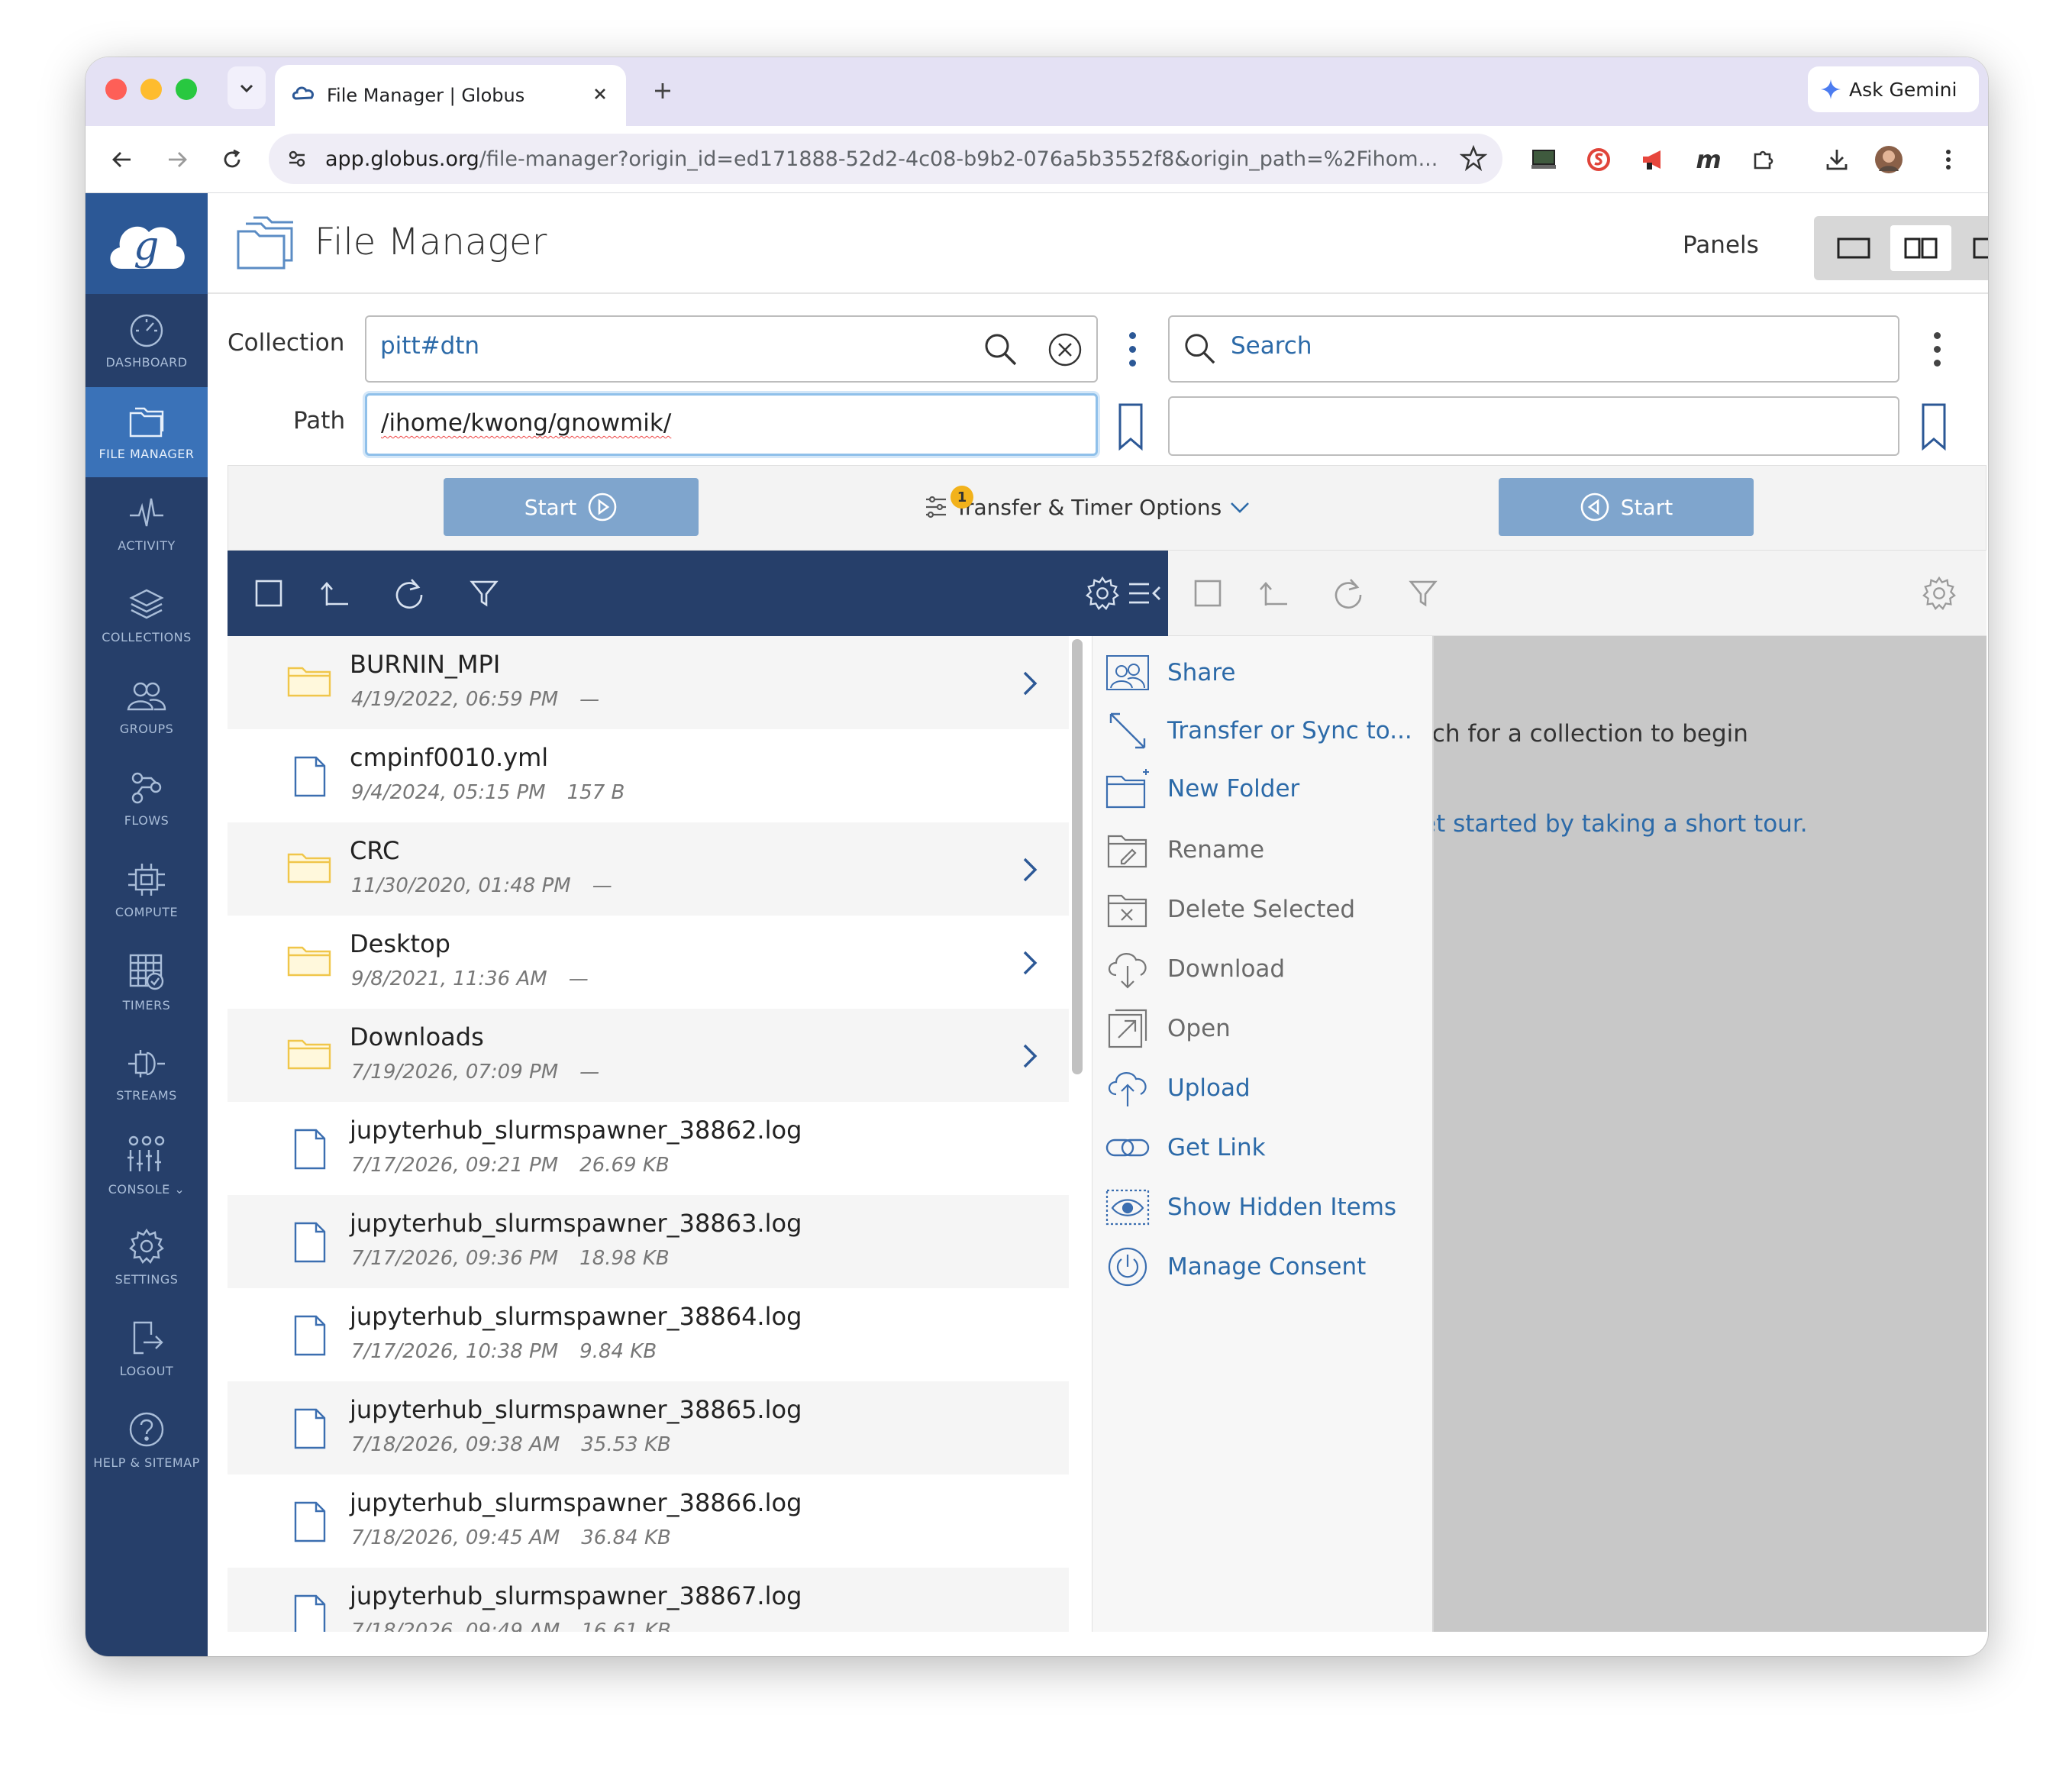 This screenshot has height=1770, width=2072. I want to click on browser-tab: File Manager | Globus, so click(450, 95).